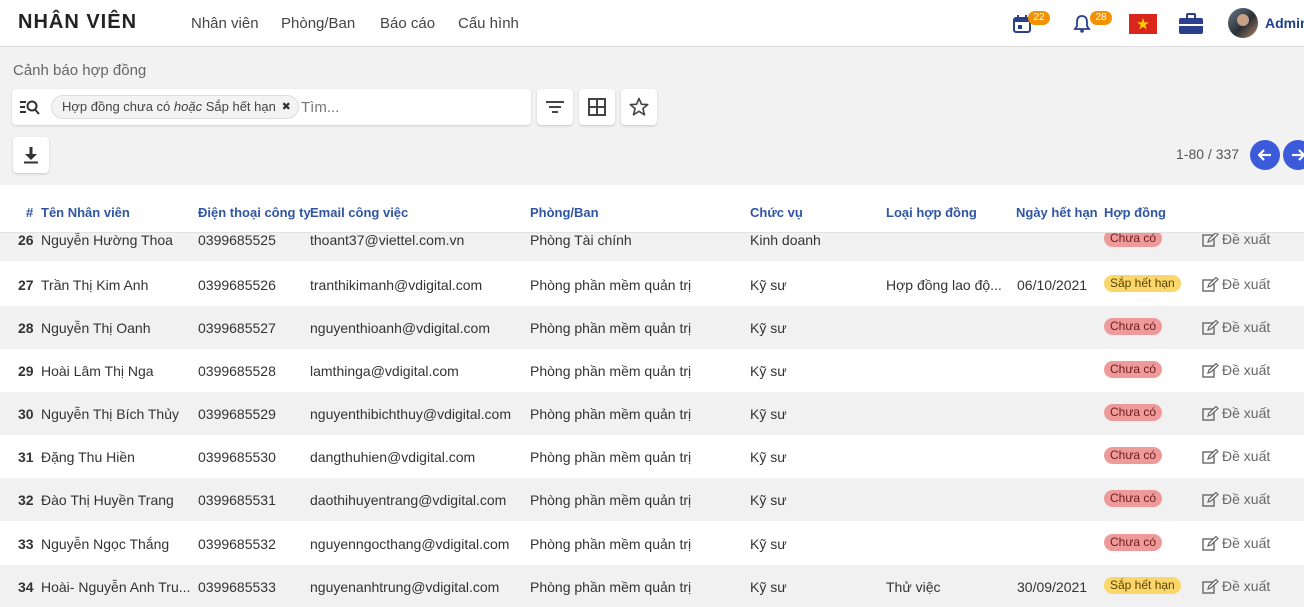  What do you see at coordinates (359, 212) in the screenshot?
I see `column-header-email: Email công việc` at bounding box center [359, 212].